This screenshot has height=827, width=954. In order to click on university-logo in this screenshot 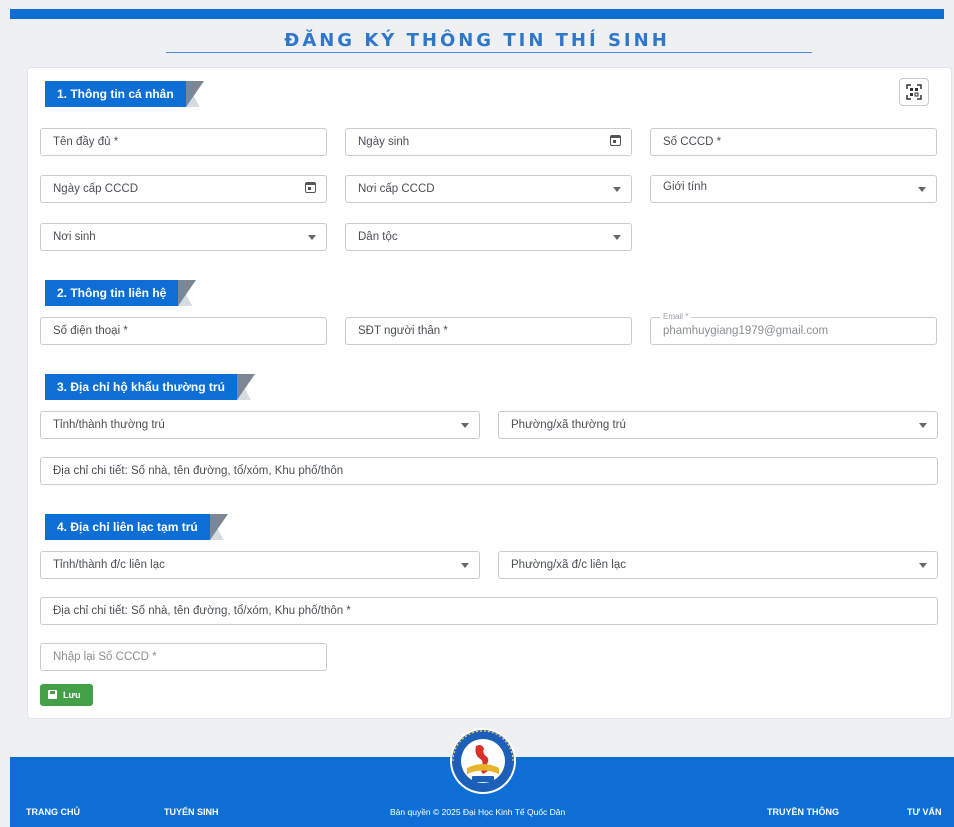, I will do `click(483, 759)`.